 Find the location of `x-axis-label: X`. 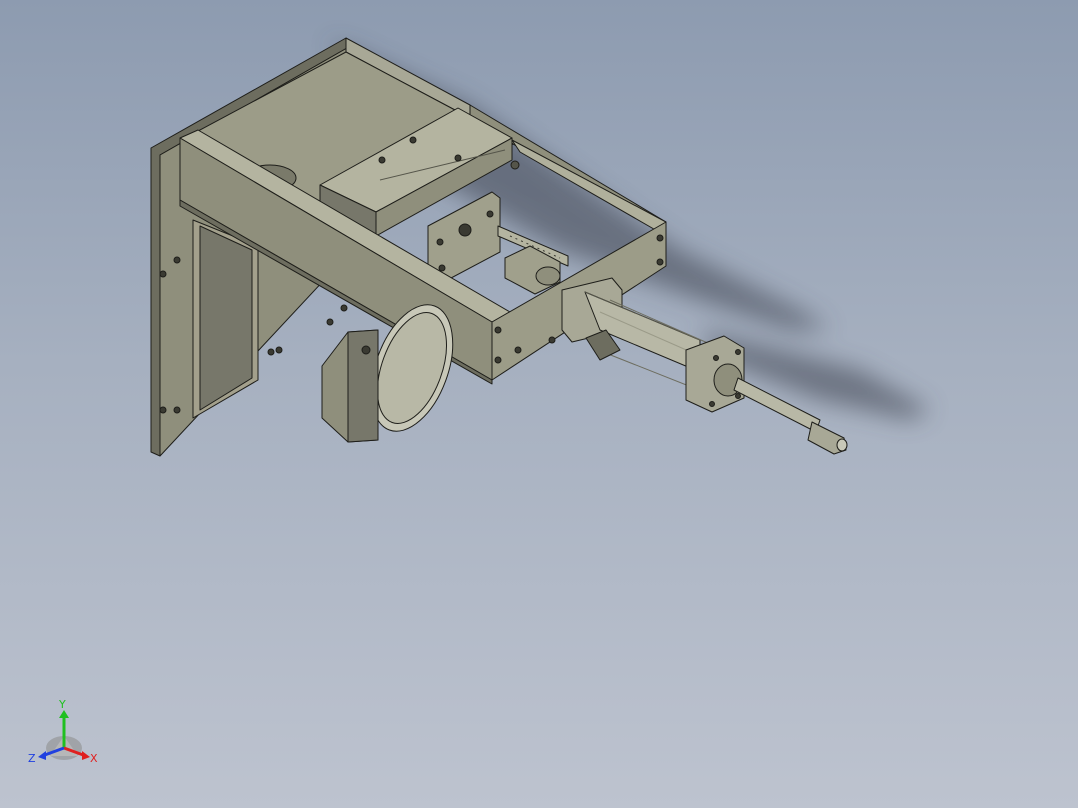

x-axis-label: X is located at coordinates (94, 758).